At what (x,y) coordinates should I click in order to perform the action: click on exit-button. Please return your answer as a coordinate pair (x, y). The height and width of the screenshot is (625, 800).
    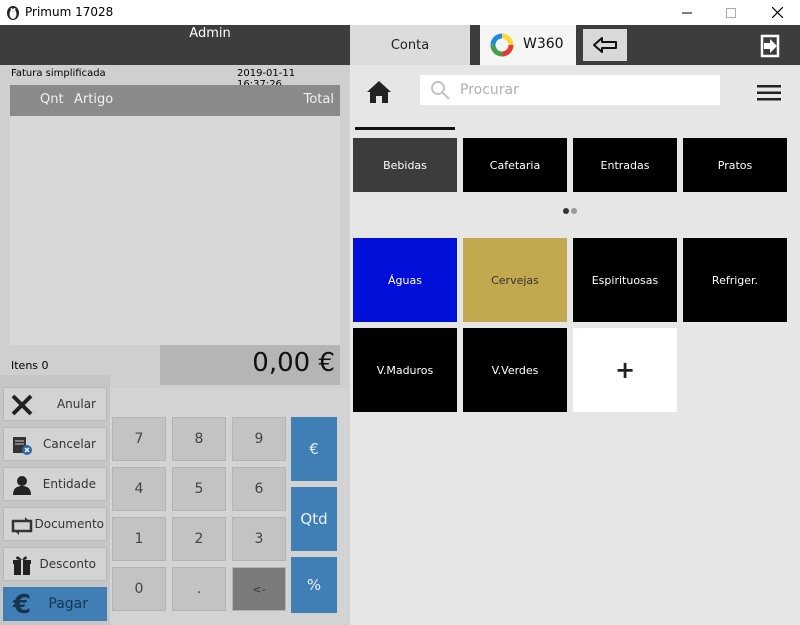
    Looking at the image, I should click on (770, 46).